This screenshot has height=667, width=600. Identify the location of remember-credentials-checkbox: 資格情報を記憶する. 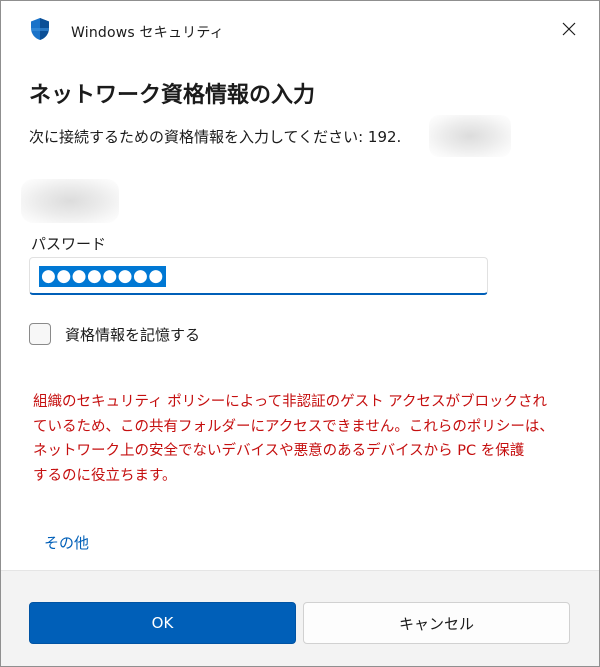
(114, 334).